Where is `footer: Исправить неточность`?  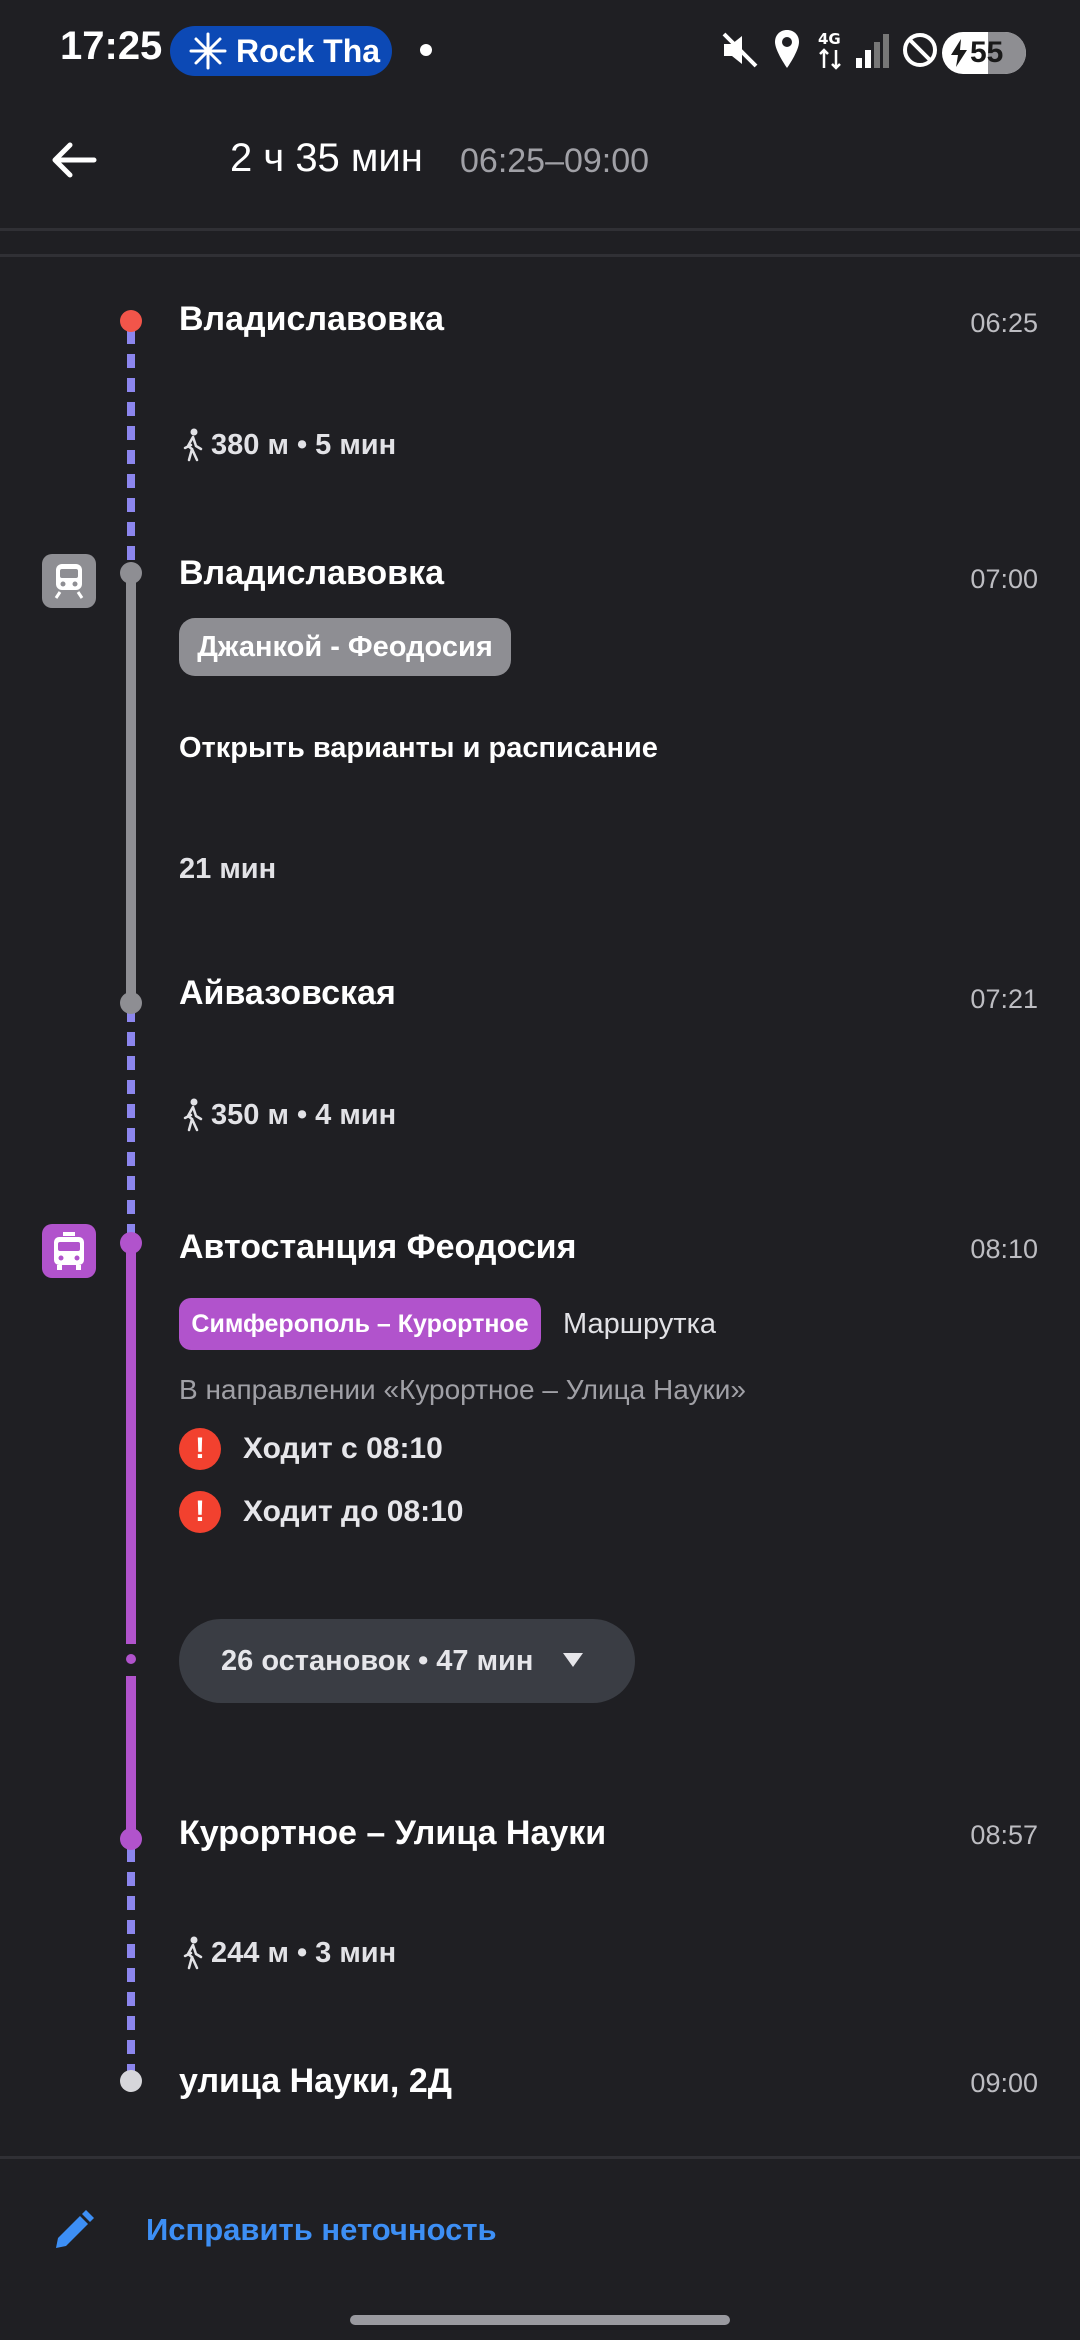
footer: Исправить неточность is located at coordinates (540, 2230).